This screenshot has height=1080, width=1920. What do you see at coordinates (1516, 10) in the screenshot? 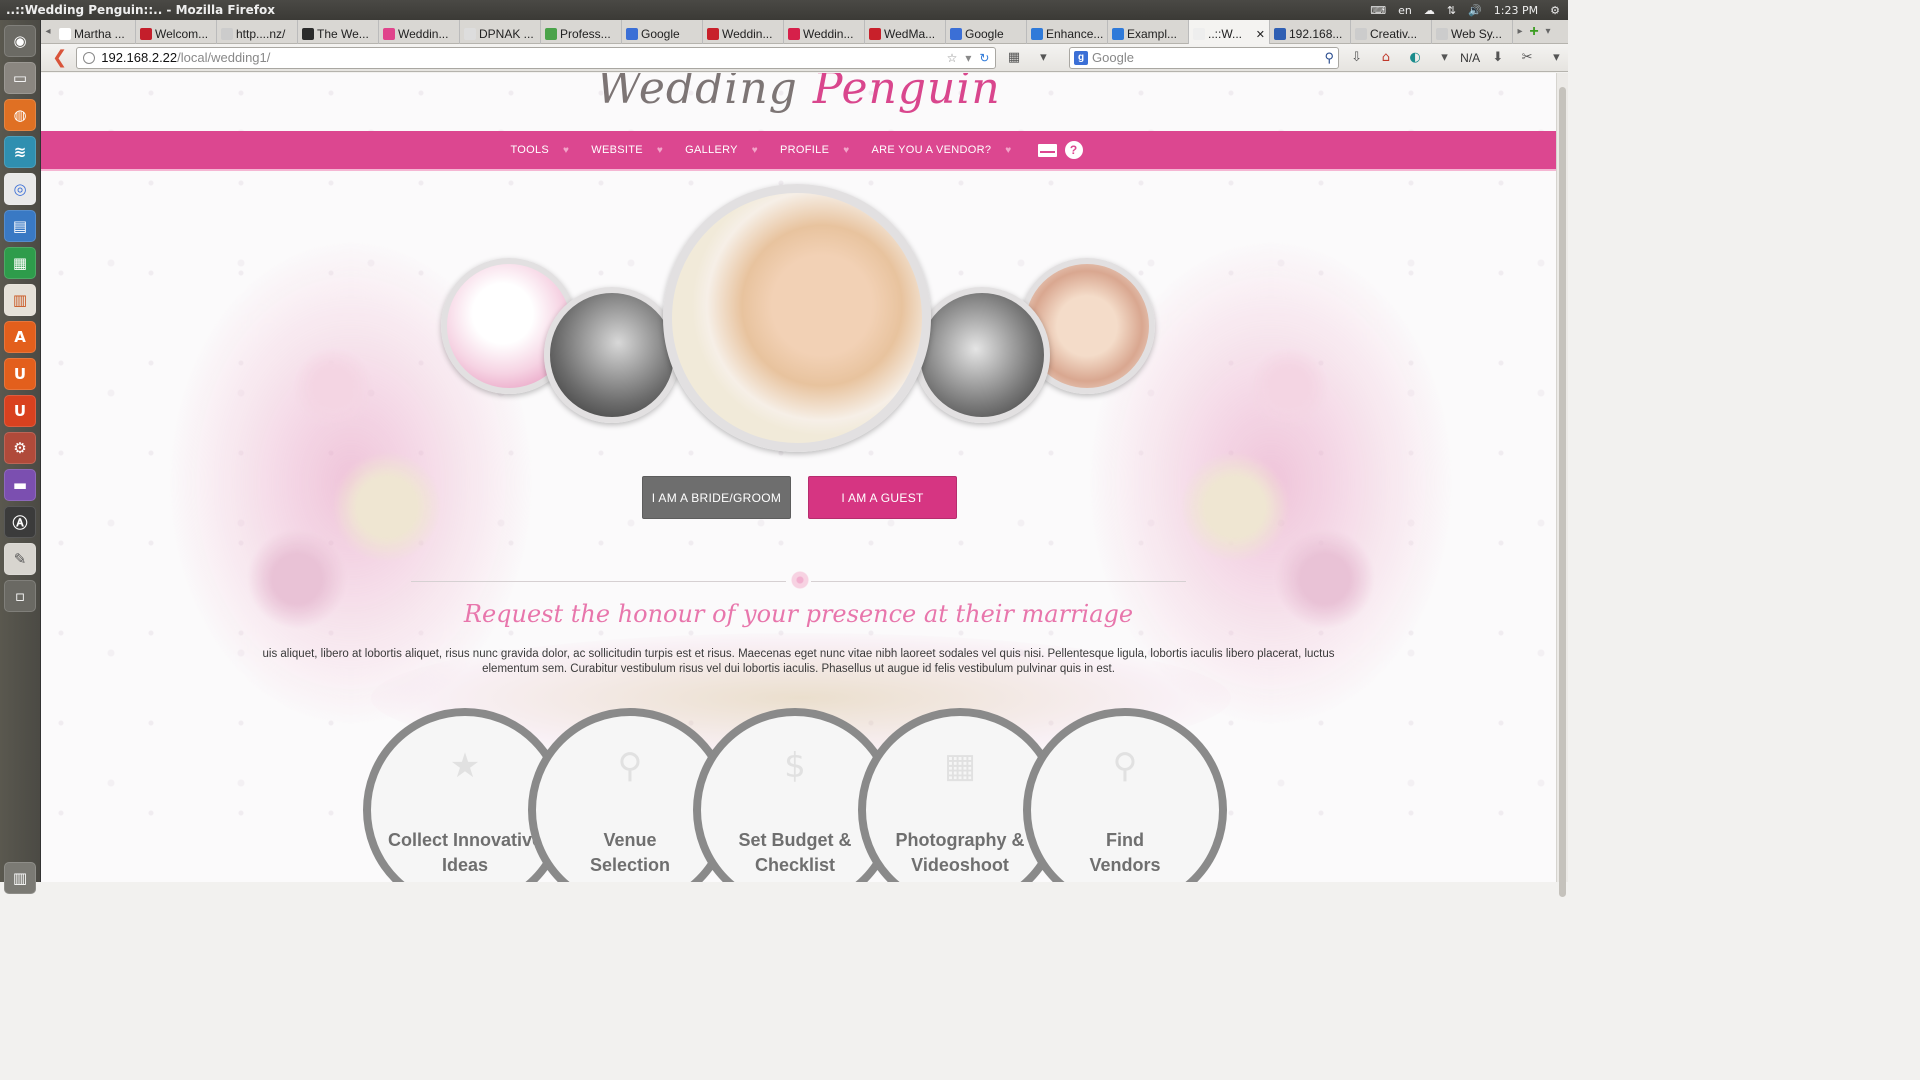
I see `clock: 1:23 PM` at bounding box center [1516, 10].